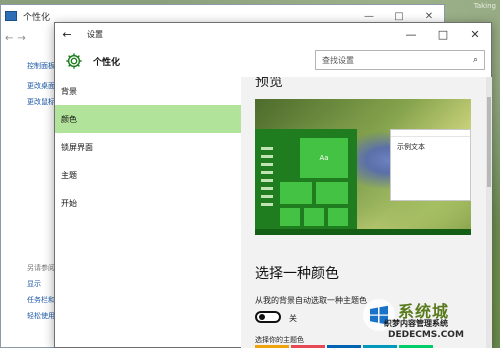  What do you see at coordinates (41, 66) in the screenshot?
I see `nav-link-control-panel: 控制面板` at bounding box center [41, 66].